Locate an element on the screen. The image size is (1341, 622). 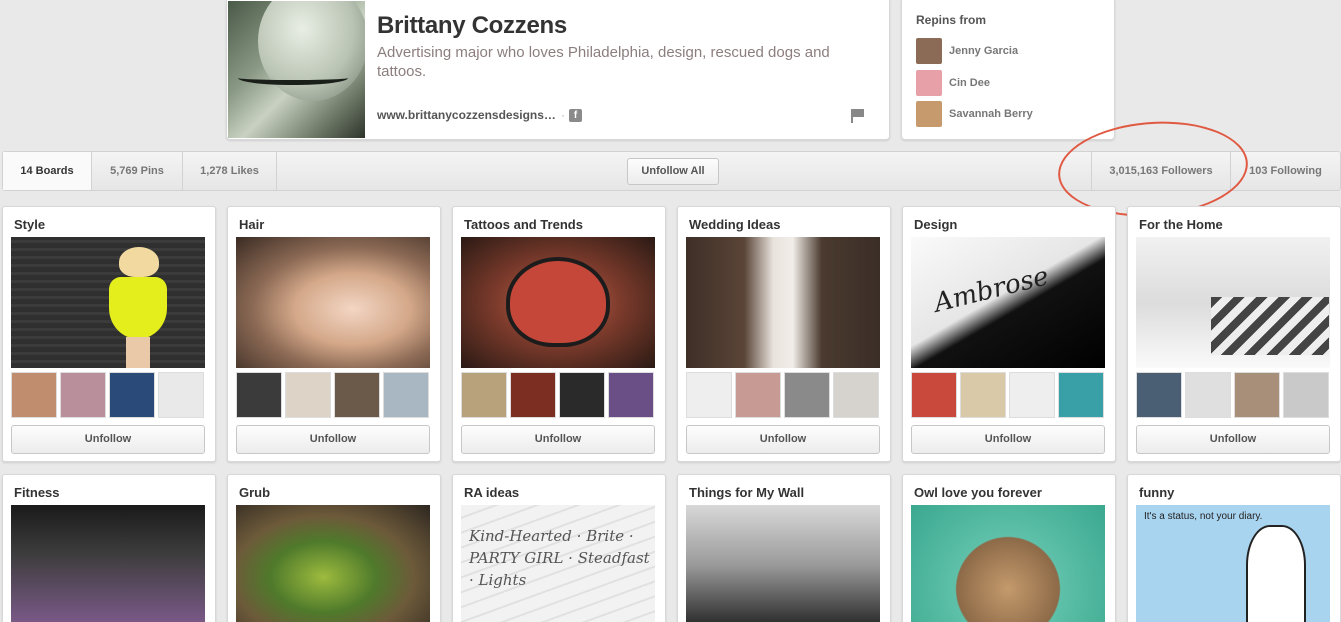
tab-followers: 3,015,163 Followers is located at coordinates (1161, 171).